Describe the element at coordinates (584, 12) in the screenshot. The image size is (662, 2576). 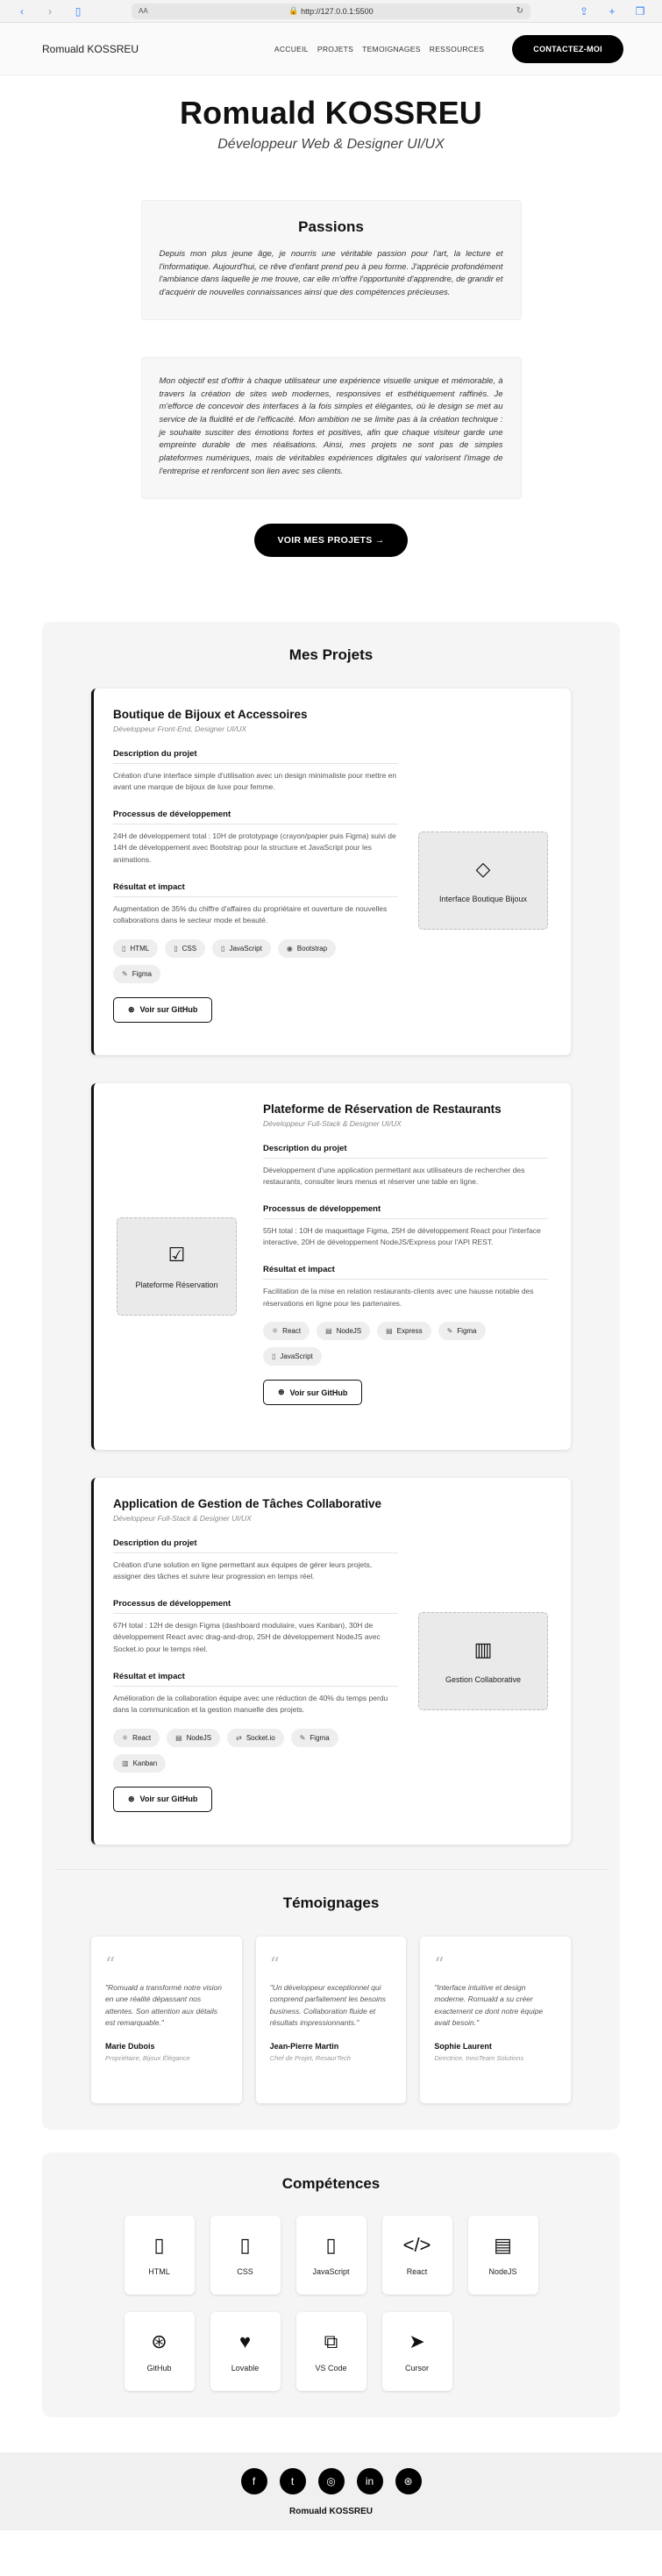
I see `share-icon: ⇪` at that location.